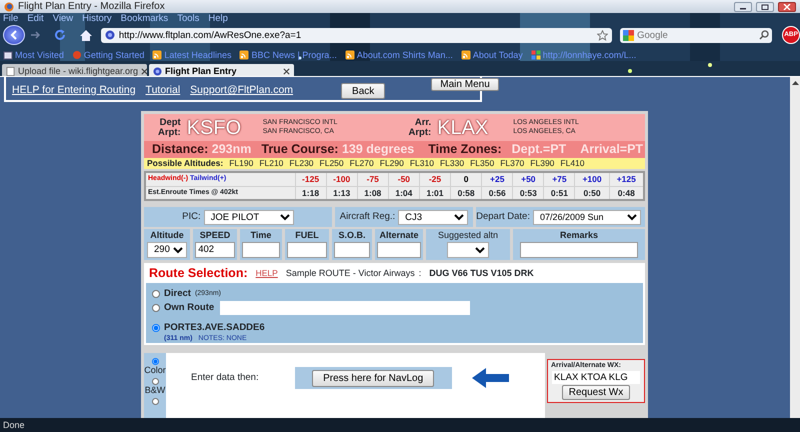 The height and width of the screenshot is (432, 800). I want to click on summary-label: Distance:, so click(180, 149).